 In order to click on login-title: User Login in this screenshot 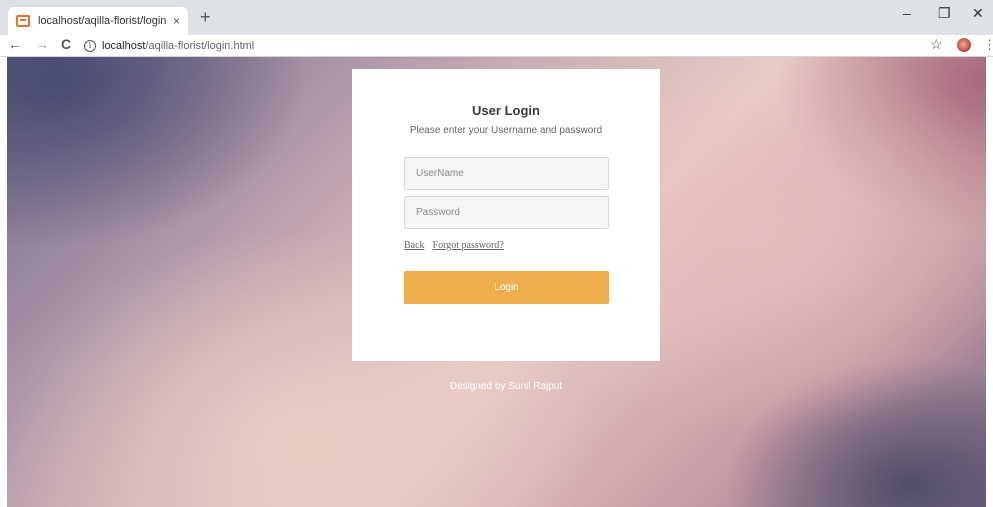, I will do `click(506, 110)`.